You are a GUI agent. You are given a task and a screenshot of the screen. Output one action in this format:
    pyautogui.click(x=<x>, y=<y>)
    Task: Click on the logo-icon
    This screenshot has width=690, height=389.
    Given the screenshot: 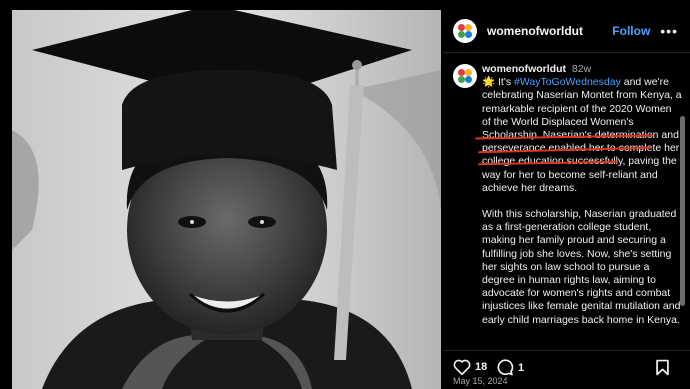 What is the action you would take?
    pyautogui.click(x=461, y=27)
    